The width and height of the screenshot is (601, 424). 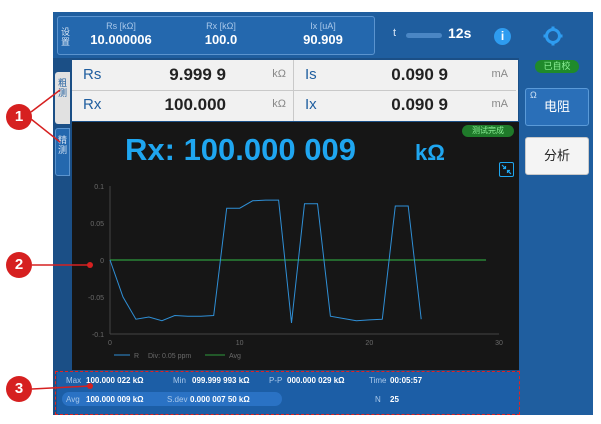 What do you see at coordinates (45, 101) in the screenshot?
I see `leader-1a` at bounding box center [45, 101].